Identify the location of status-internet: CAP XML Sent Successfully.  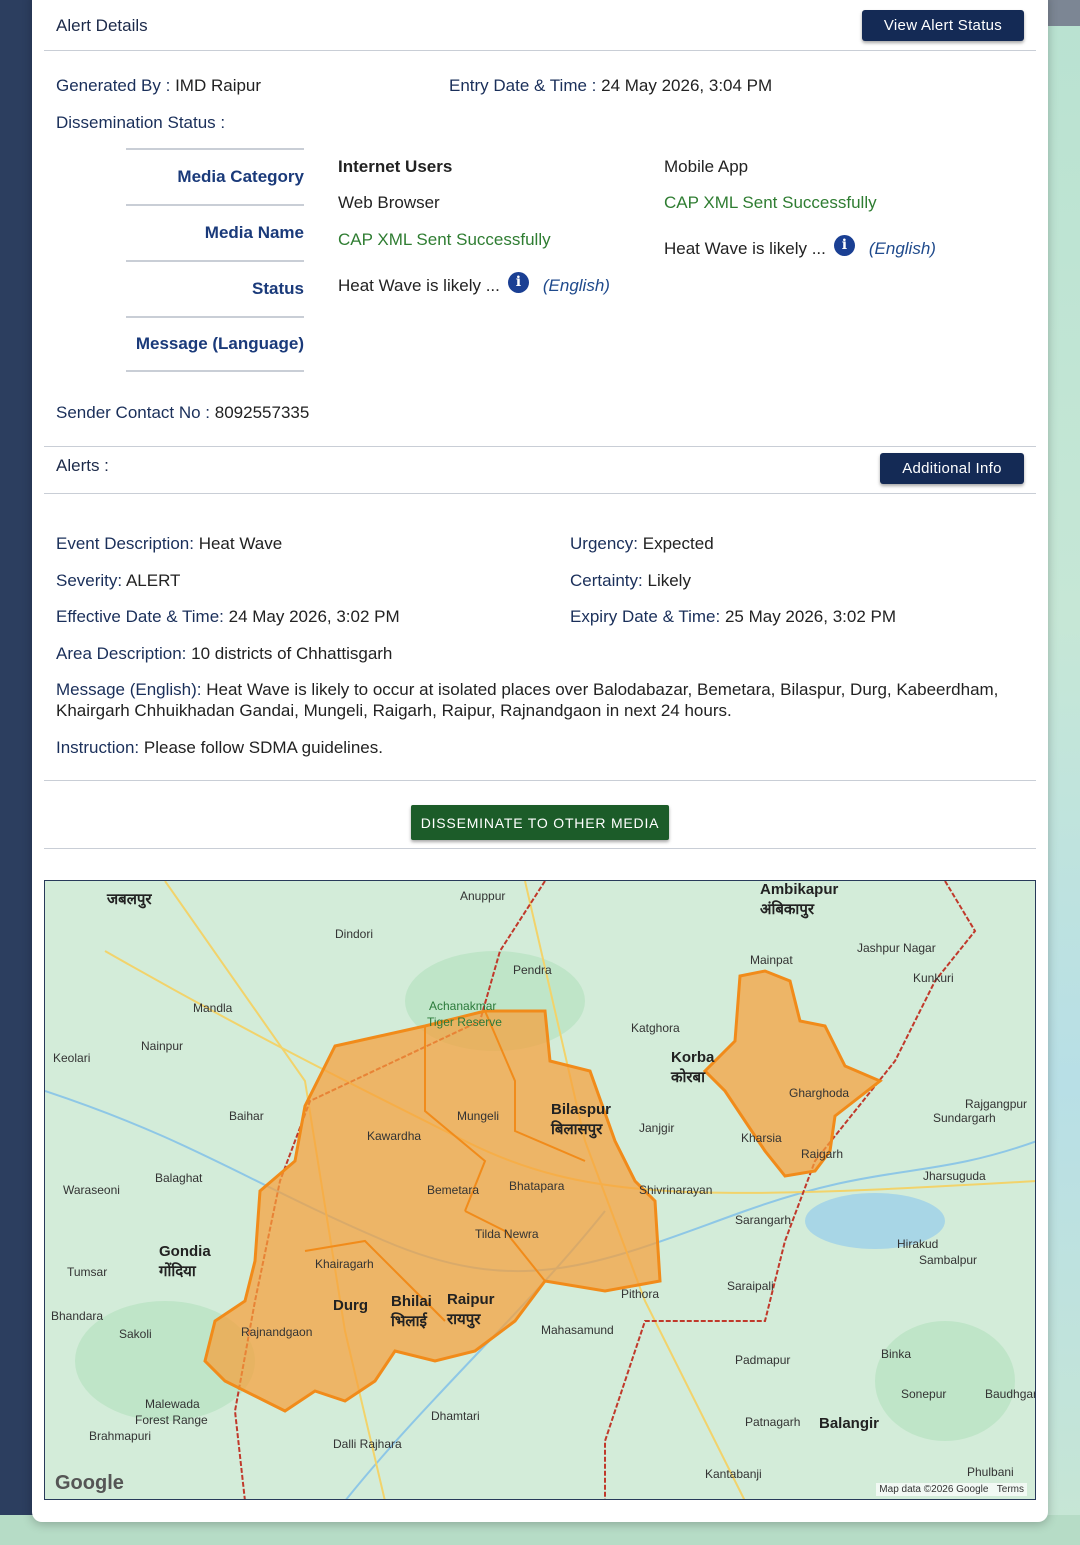
(444, 239).